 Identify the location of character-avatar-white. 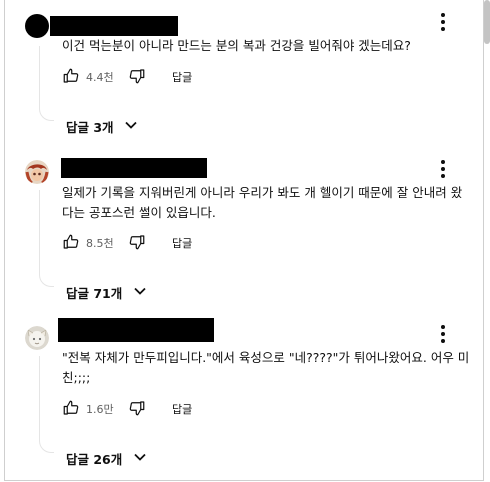
(37, 338).